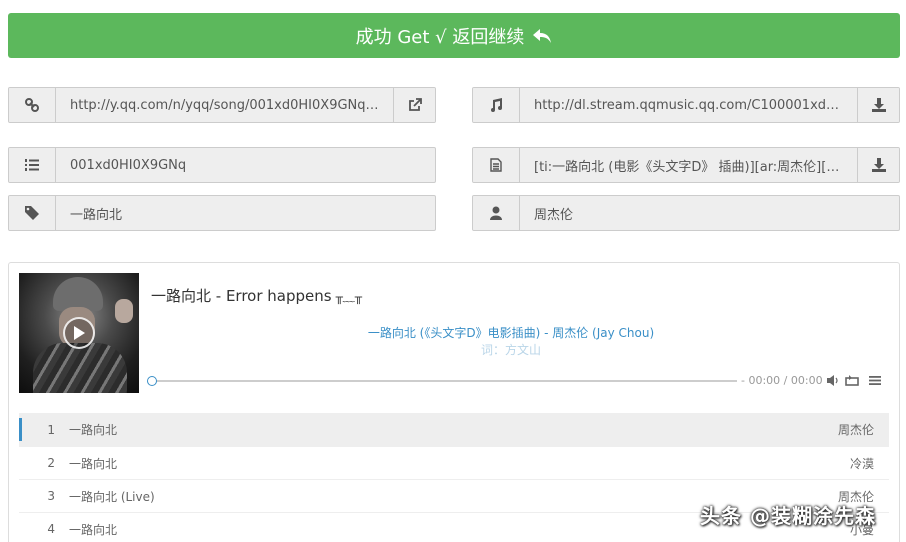 Image resolution: width=906 pixels, height=542 pixels. I want to click on external-link-icon, so click(415, 104).